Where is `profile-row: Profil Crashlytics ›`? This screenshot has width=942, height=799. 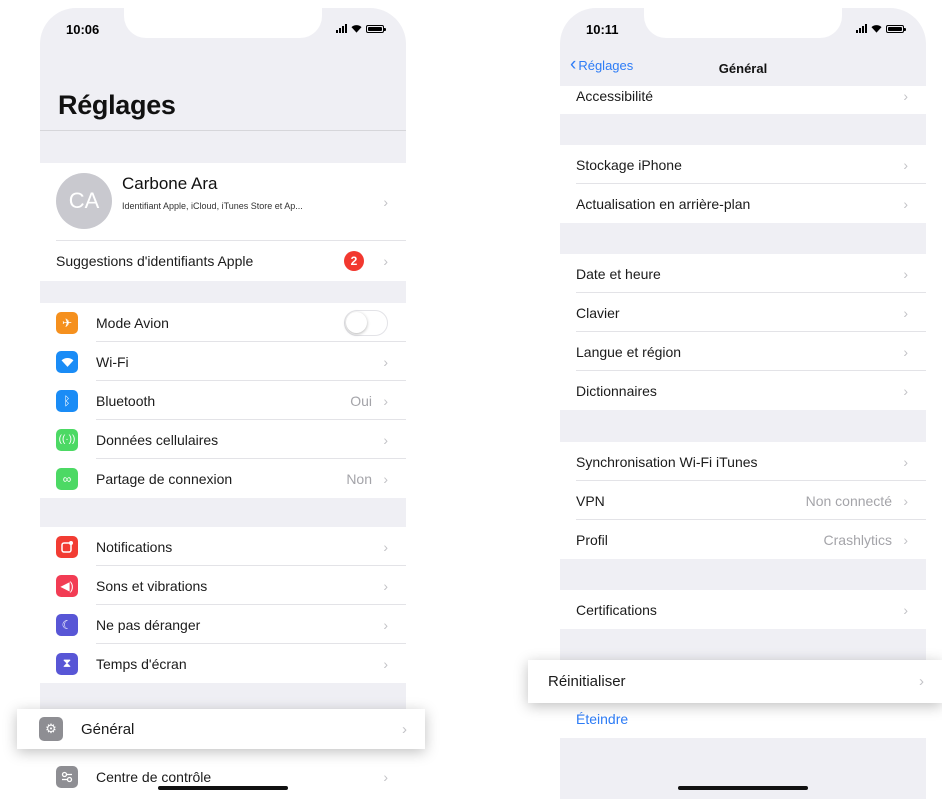
profile-row: Profil Crashlytics › is located at coordinates (743, 539).